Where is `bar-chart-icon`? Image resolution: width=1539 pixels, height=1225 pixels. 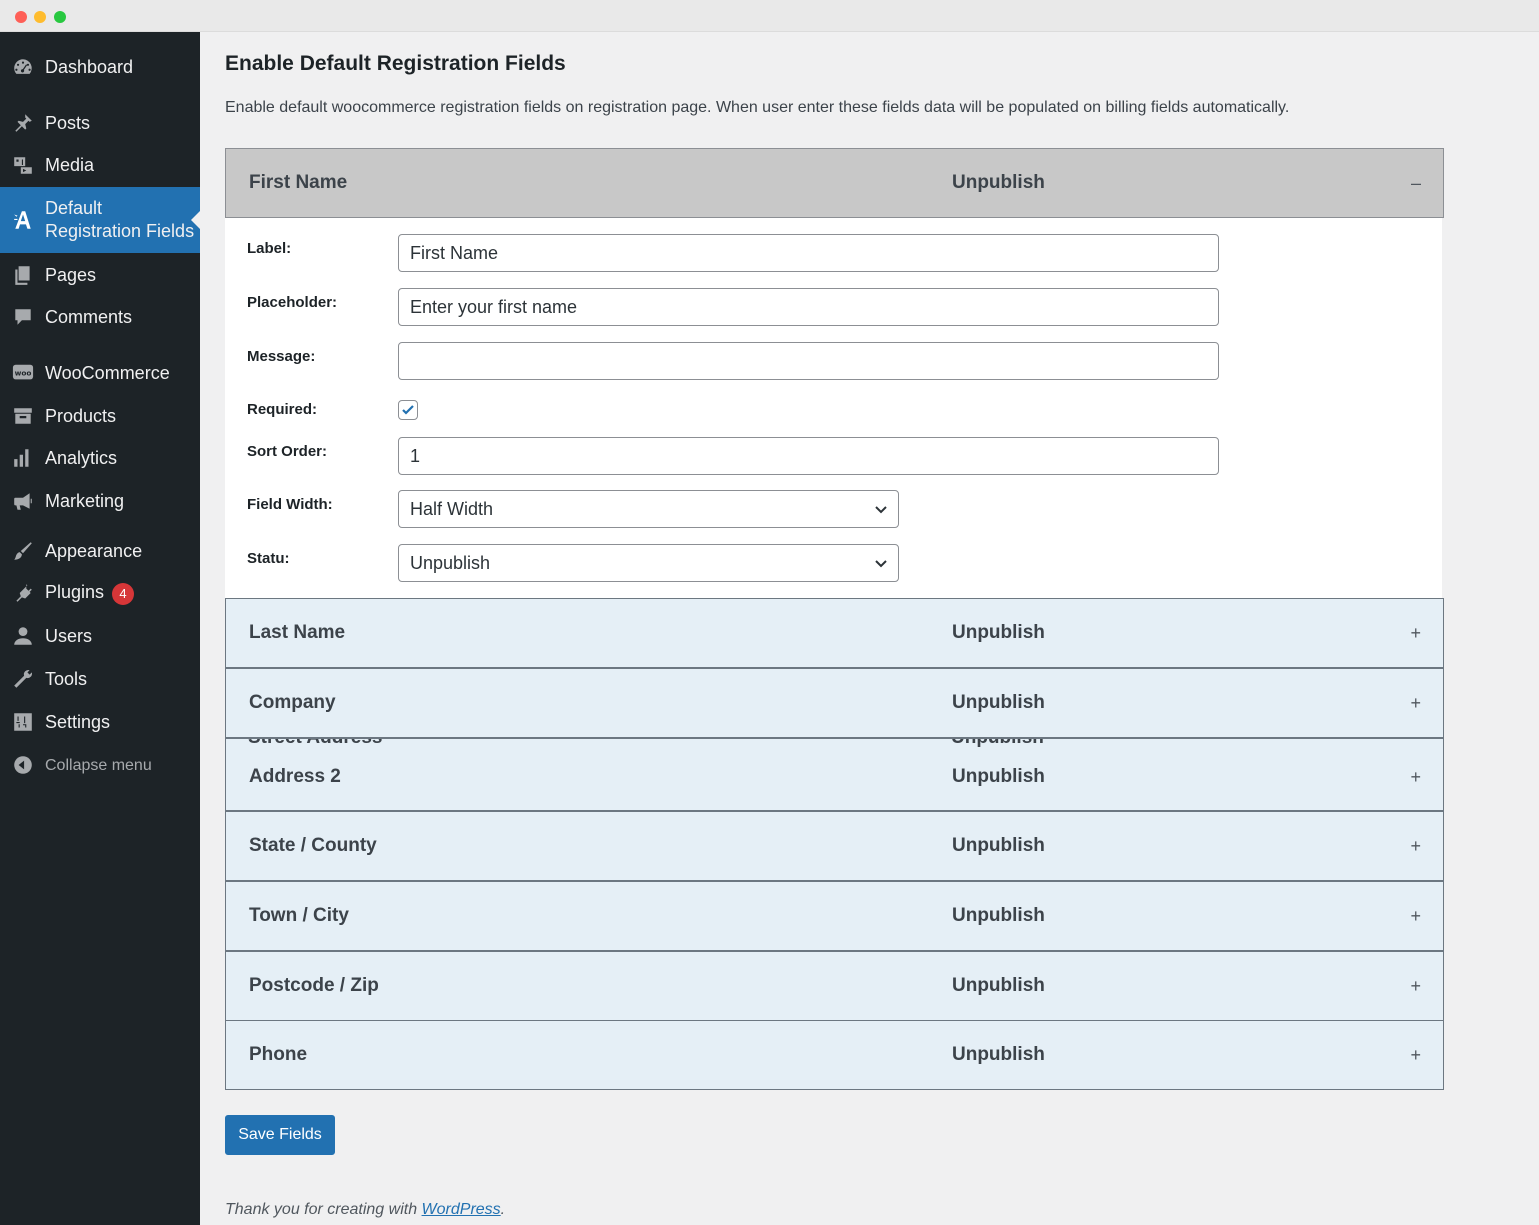
bar-chart-icon is located at coordinates (23, 458).